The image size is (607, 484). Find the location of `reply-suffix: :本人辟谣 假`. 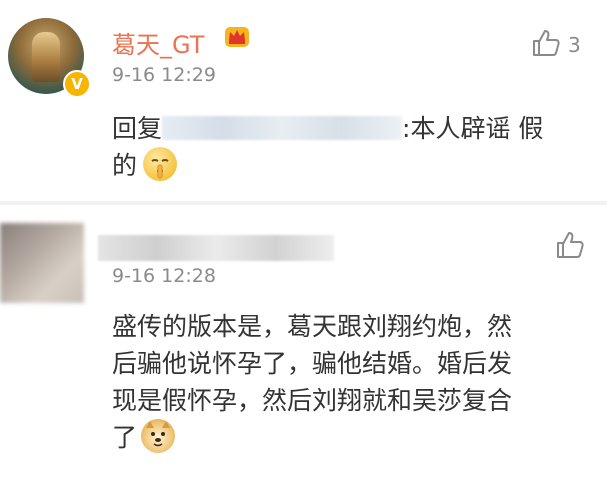

reply-suffix: :本人辟谣 假 is located at coordinates (473, 128).